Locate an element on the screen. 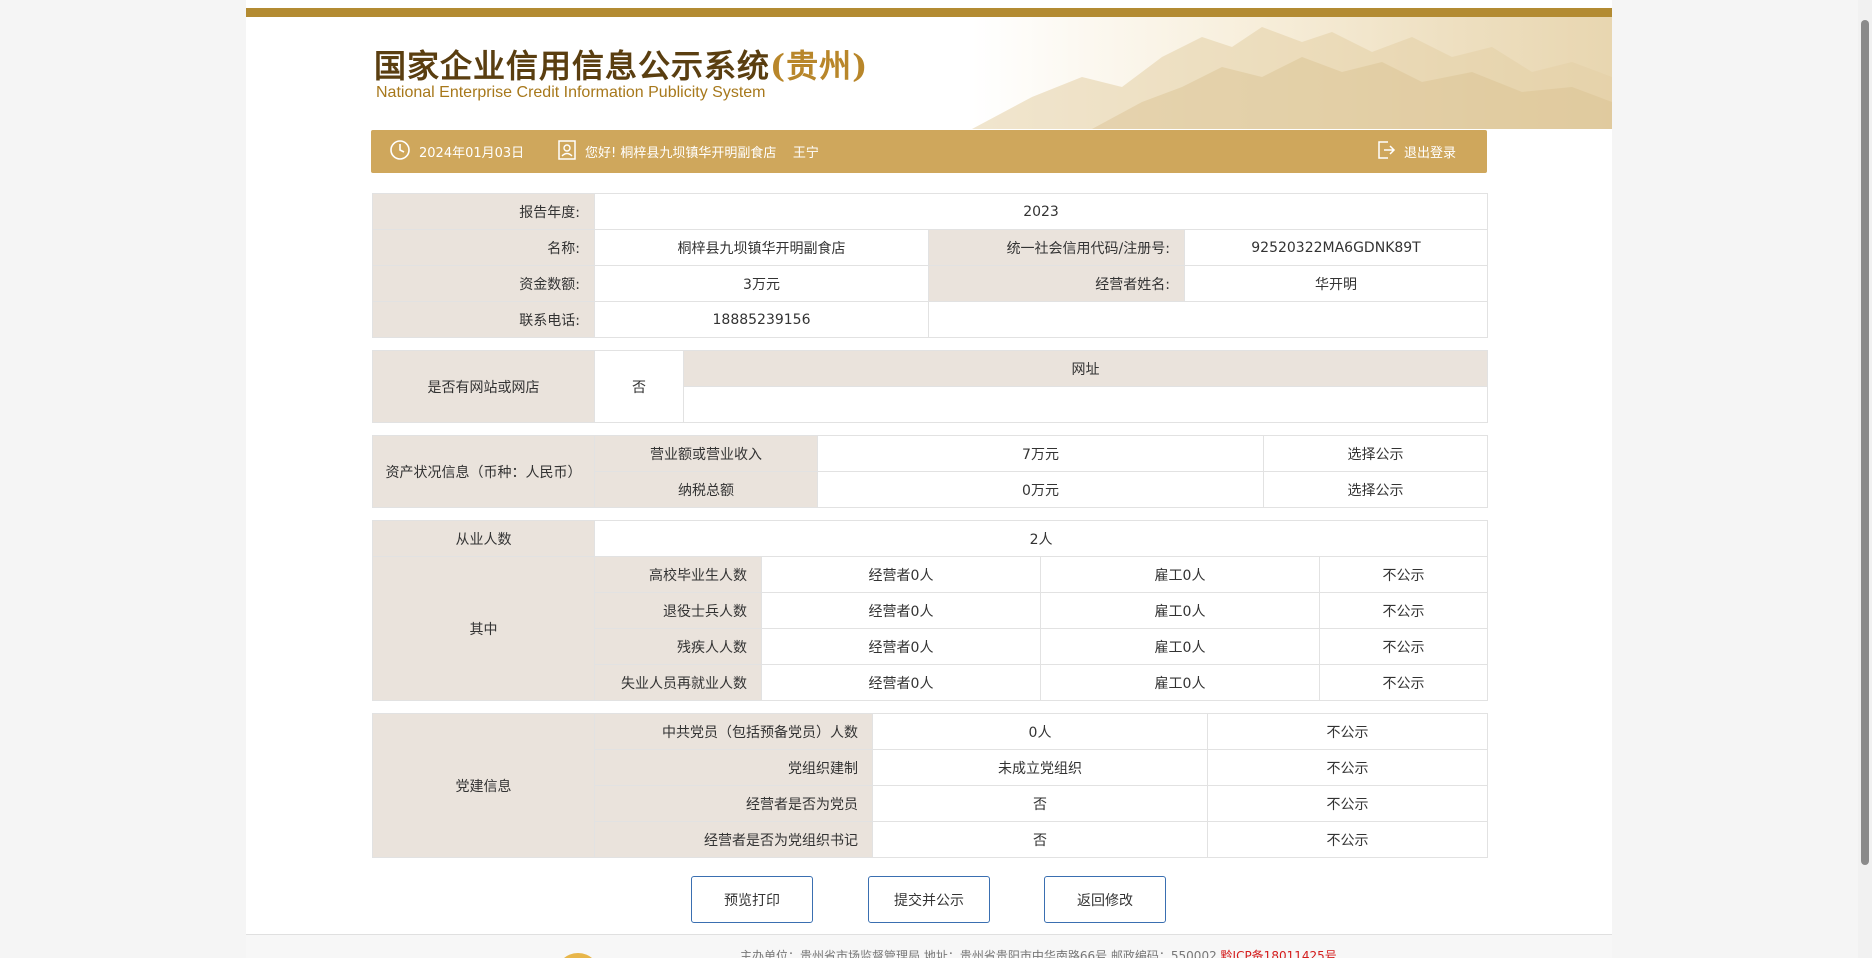 The height and width of the screenshot is (958, 1872). table-row: 资产状况信息（币种：人民币） 营业额或营业收入 7万元 选择公示 is located at coordinates (930, 471).